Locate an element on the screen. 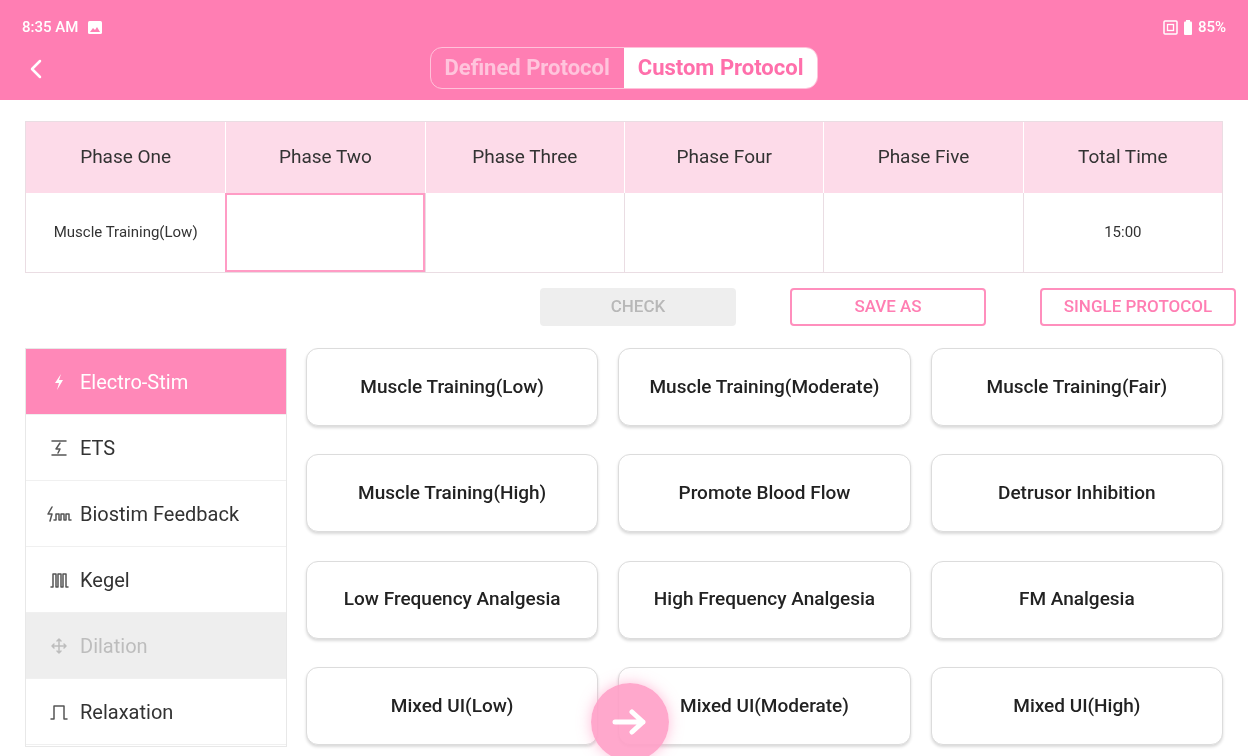 This screenshot has width=1248, height=756. program-card: Muscle Training(Low) is located at coordinates (452, 387).